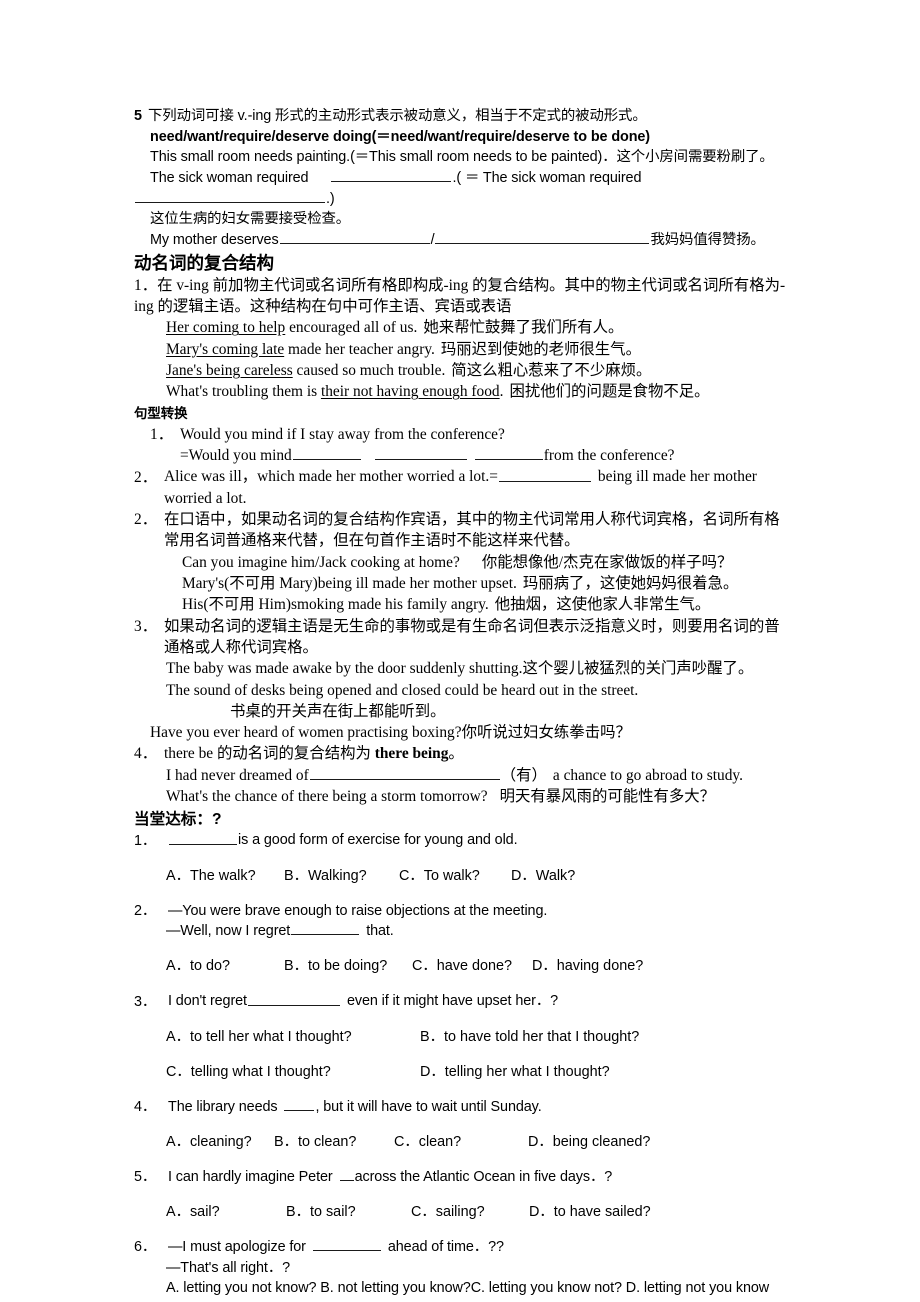 This screenshot has width=920, height=1302. I want to click on compound-point-3-number: 3．, so click(146, 626).